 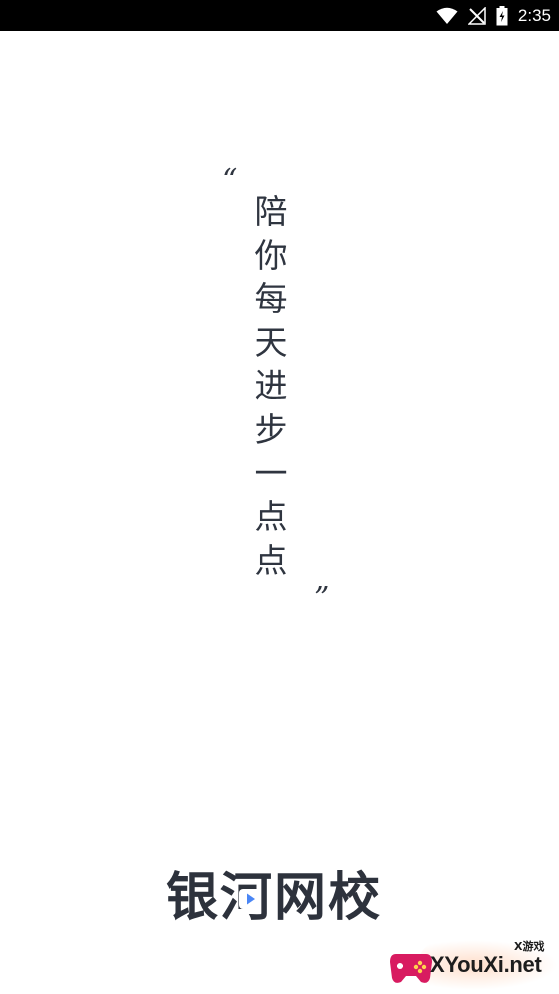 What do you see at coordinates (411, 968) in the screenshot?
I see `gamepad-icon` at bounding box center [411, 968].